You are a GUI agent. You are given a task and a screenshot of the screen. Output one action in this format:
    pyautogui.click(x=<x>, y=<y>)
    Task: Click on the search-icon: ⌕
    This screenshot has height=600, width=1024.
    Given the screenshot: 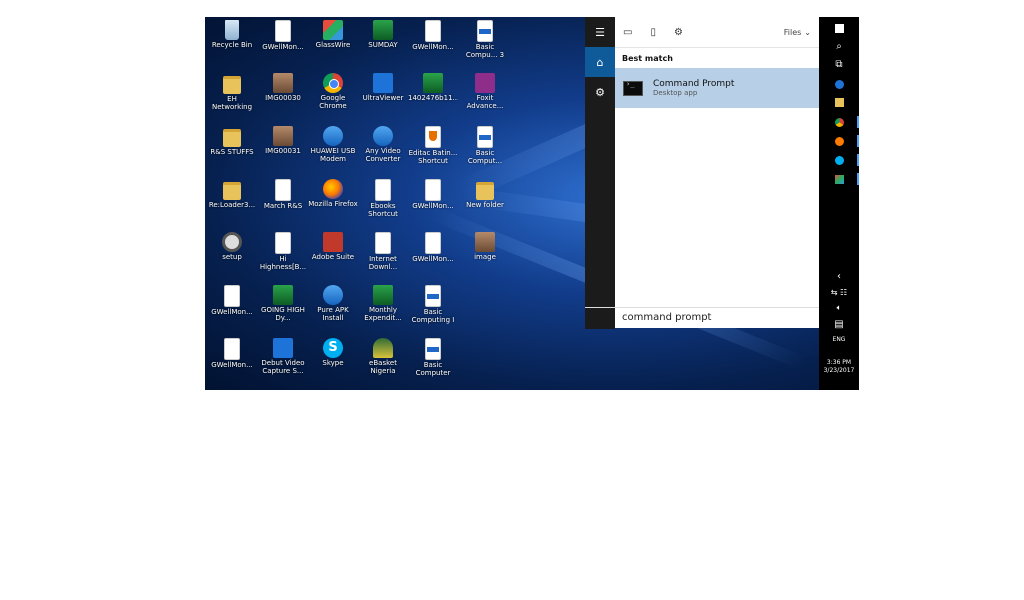 What is the action you would take?
    pyautogui.click(x=839, y=46)
    